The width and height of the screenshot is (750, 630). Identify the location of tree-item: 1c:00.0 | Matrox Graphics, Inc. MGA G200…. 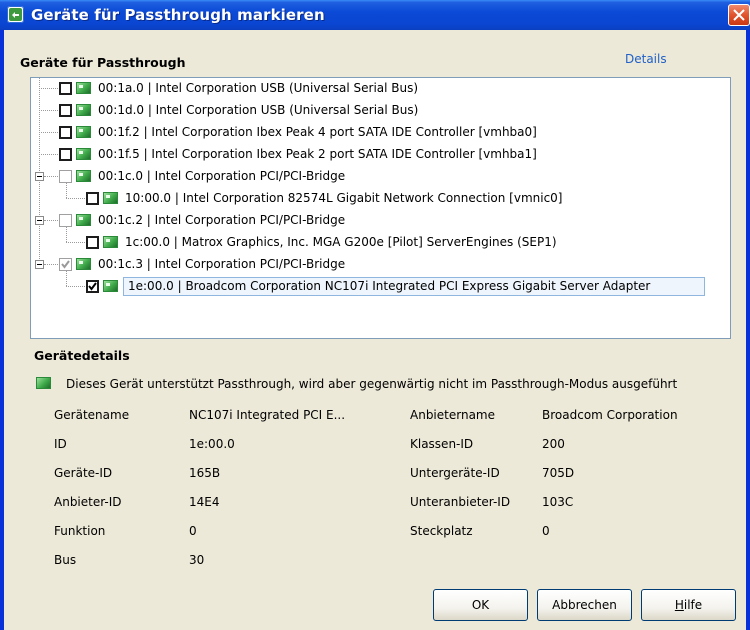
(380, 243).